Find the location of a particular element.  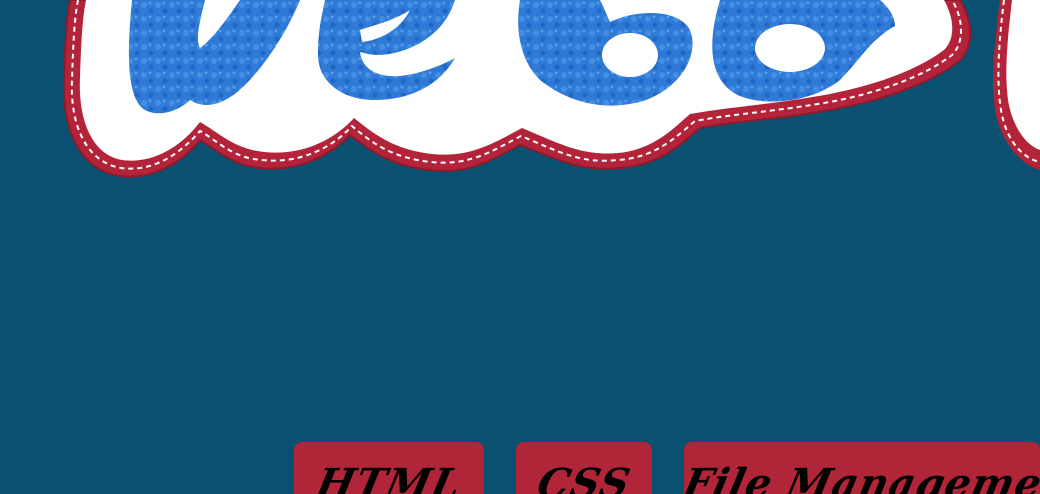

nav-tab-css: CSS is located at coordinates (584, 468).